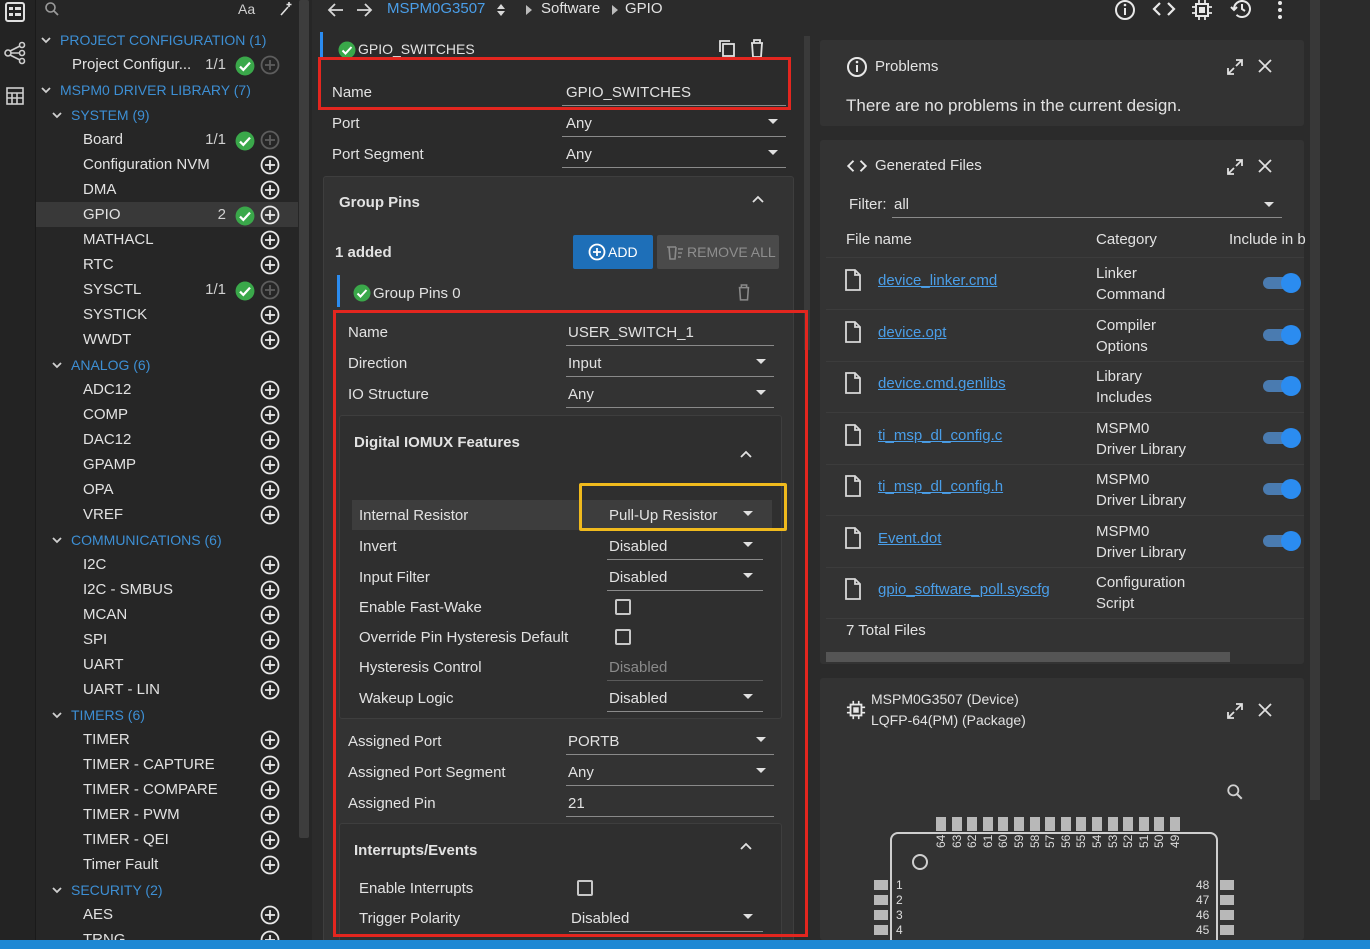  I want to click on tree-item: UART, so click(167, 664).